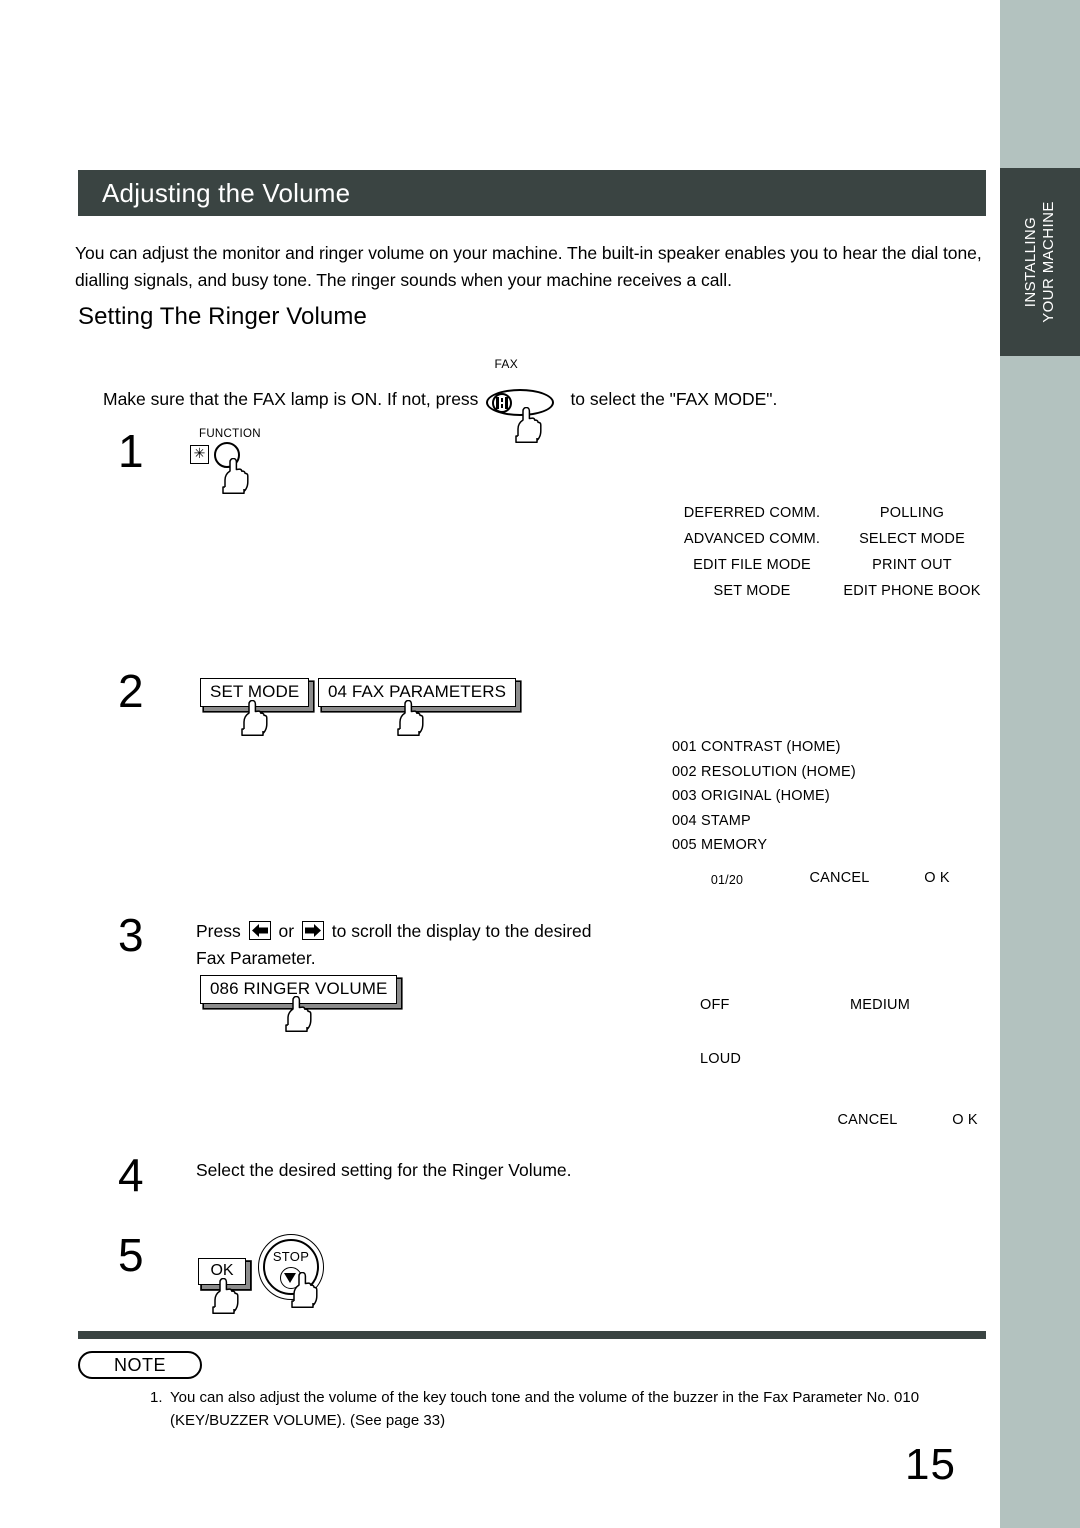  What do you see at coordinates (775, 1059) in the screenshot?
I see `lcd-option-loud: LOUD` at bounding box center [775, 1059].